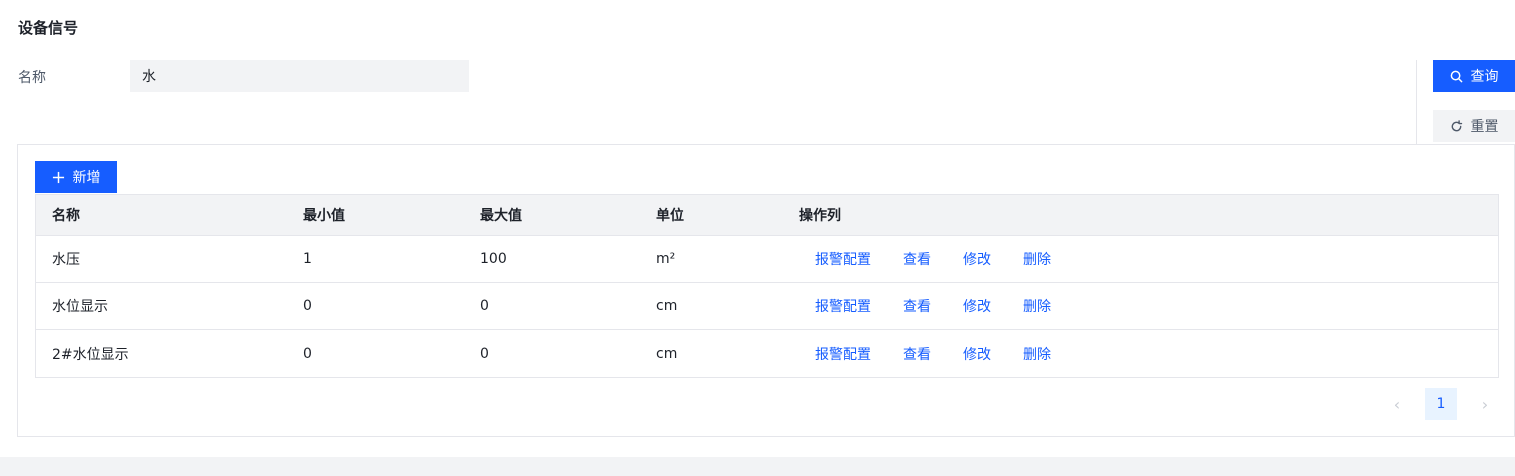 The width and height of the screenshot is (1515, 476). I want to click on header-min: 最小值, so click(324, 216).